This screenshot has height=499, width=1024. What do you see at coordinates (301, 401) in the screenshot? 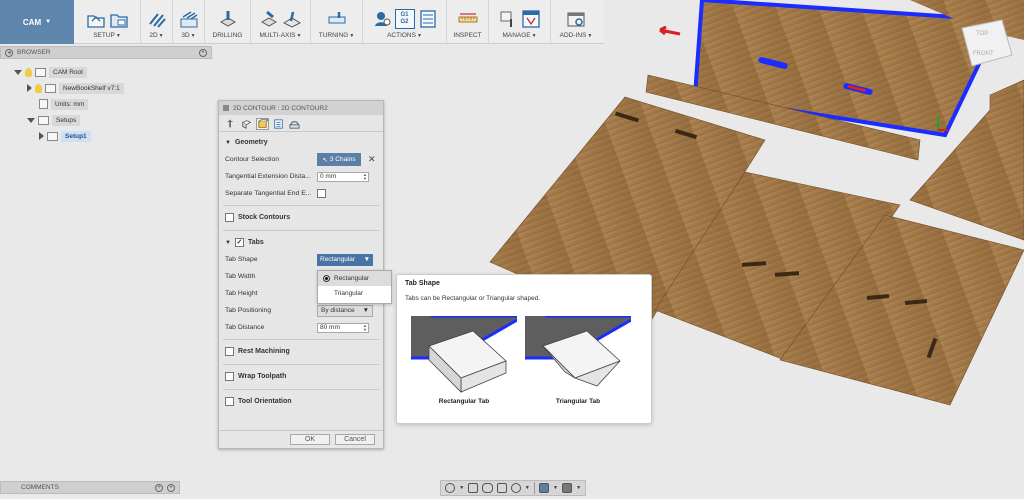
I see `tool-orientation-section: Tool Orientation` at bounding box center [301, 401].